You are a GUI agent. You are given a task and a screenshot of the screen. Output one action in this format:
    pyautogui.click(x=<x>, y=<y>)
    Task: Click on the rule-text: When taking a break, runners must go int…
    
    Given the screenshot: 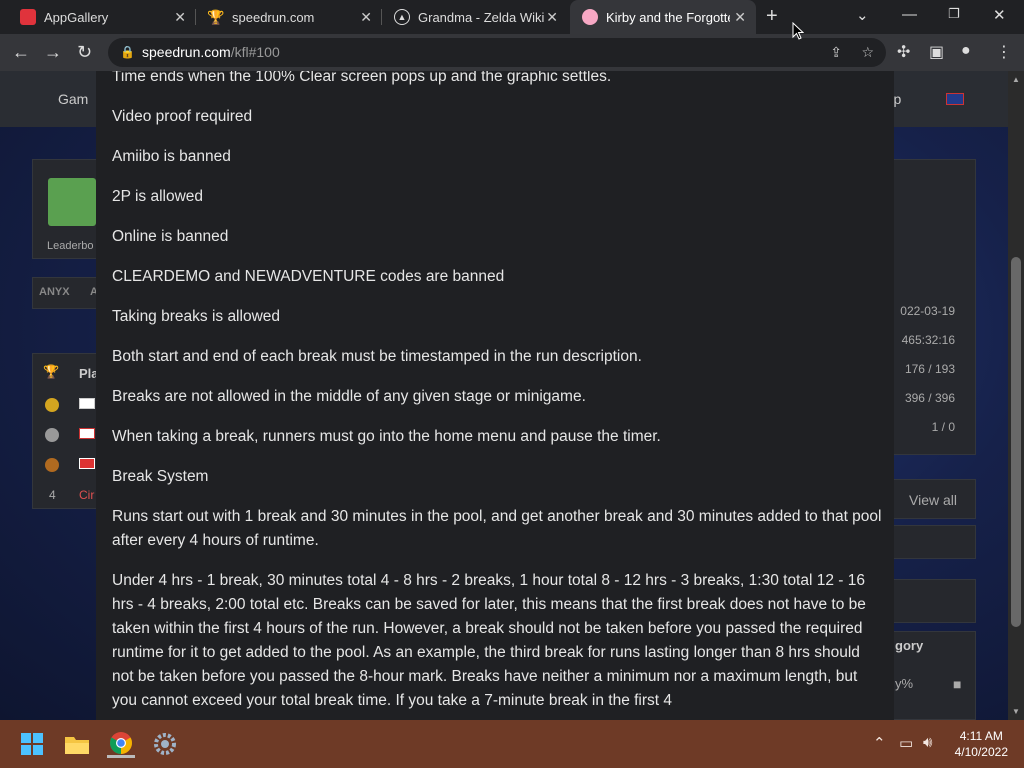 What is the action you would take?
    pyautogui.click(x=386, y=436)
    